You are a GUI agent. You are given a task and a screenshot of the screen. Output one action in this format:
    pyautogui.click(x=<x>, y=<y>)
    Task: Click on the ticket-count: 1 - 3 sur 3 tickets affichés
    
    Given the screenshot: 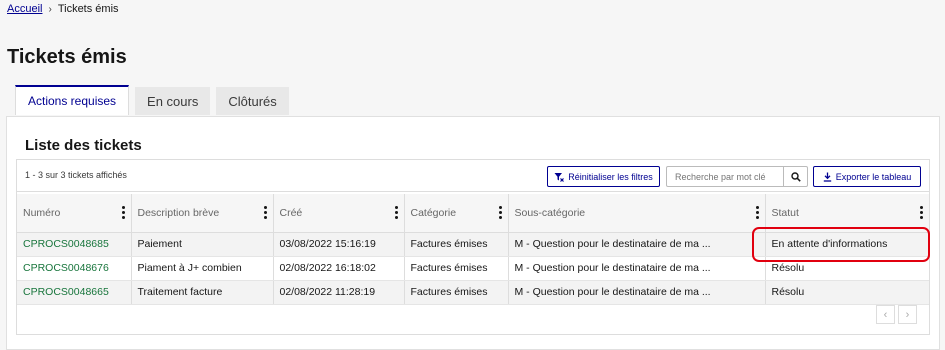 What is the action you would take?
    pyautogui.click(x=76, y=175)
    